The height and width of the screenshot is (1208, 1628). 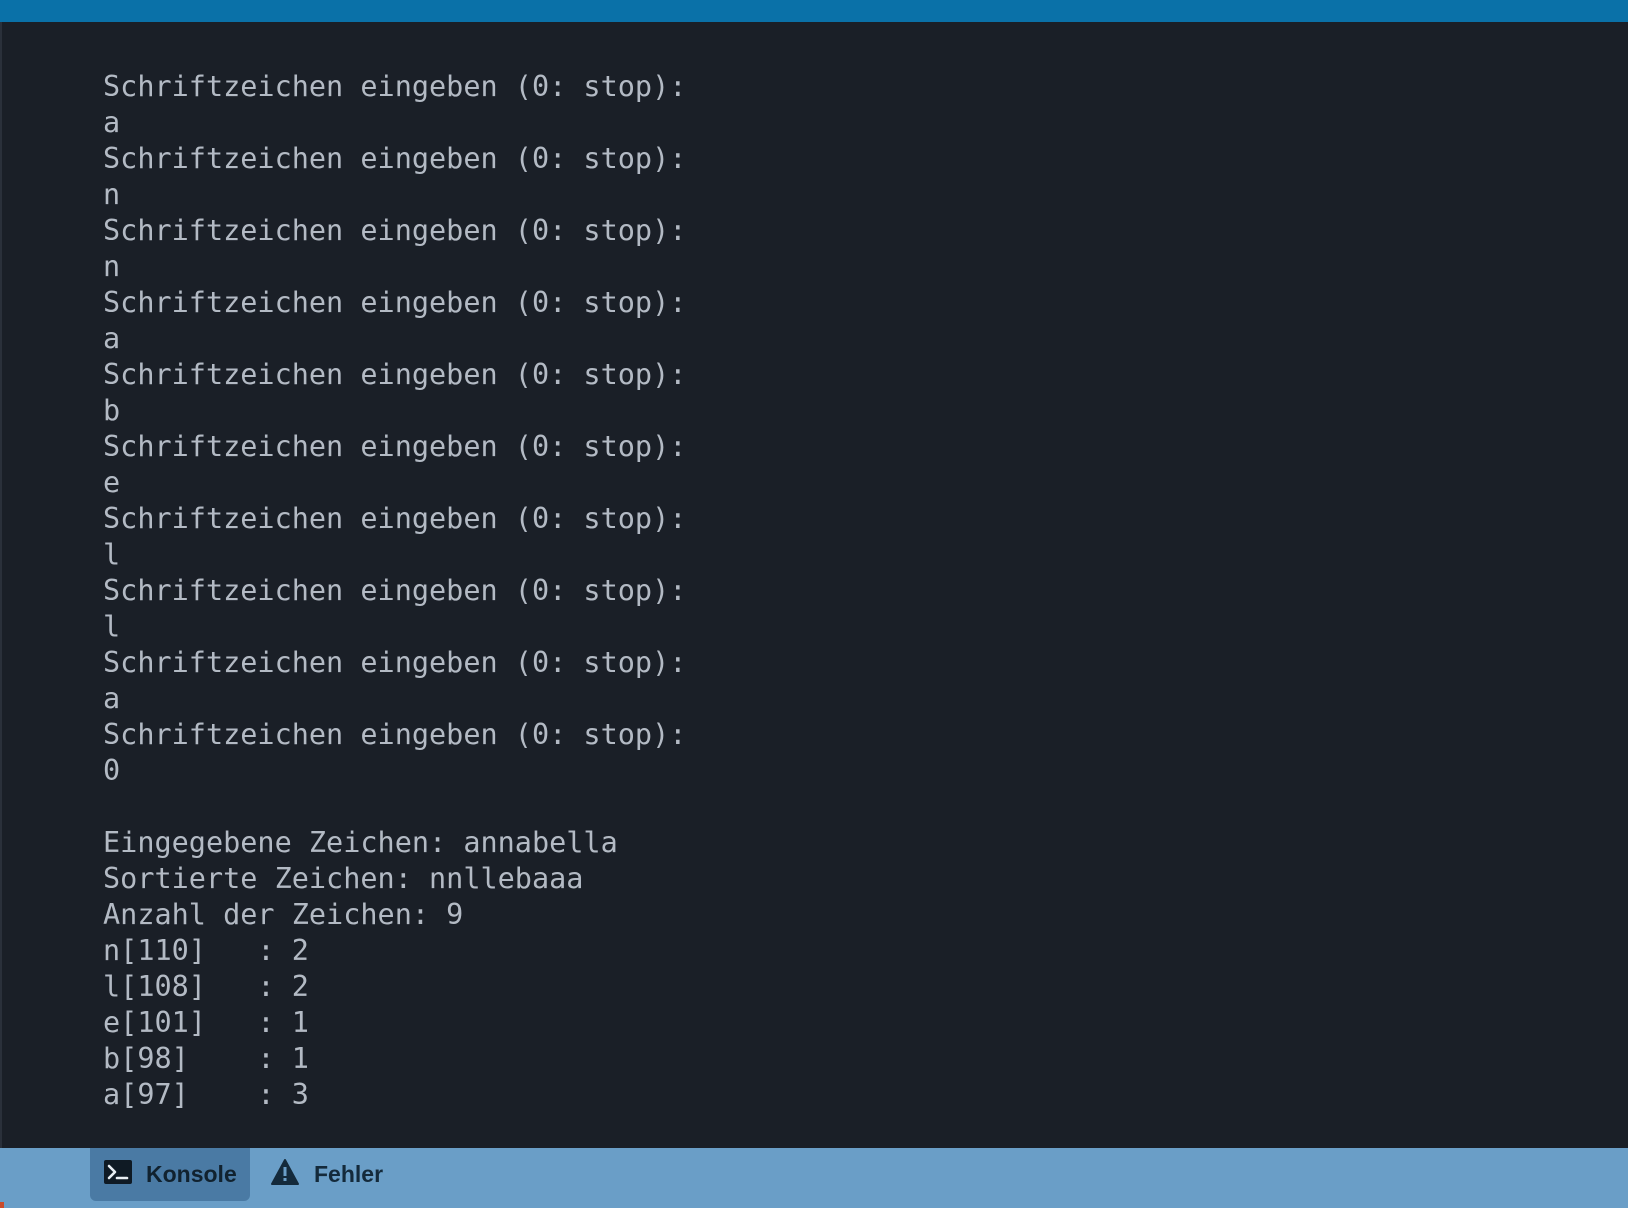 I want to click on console-line: e[101] : 1, so click(x=206, y=1022).